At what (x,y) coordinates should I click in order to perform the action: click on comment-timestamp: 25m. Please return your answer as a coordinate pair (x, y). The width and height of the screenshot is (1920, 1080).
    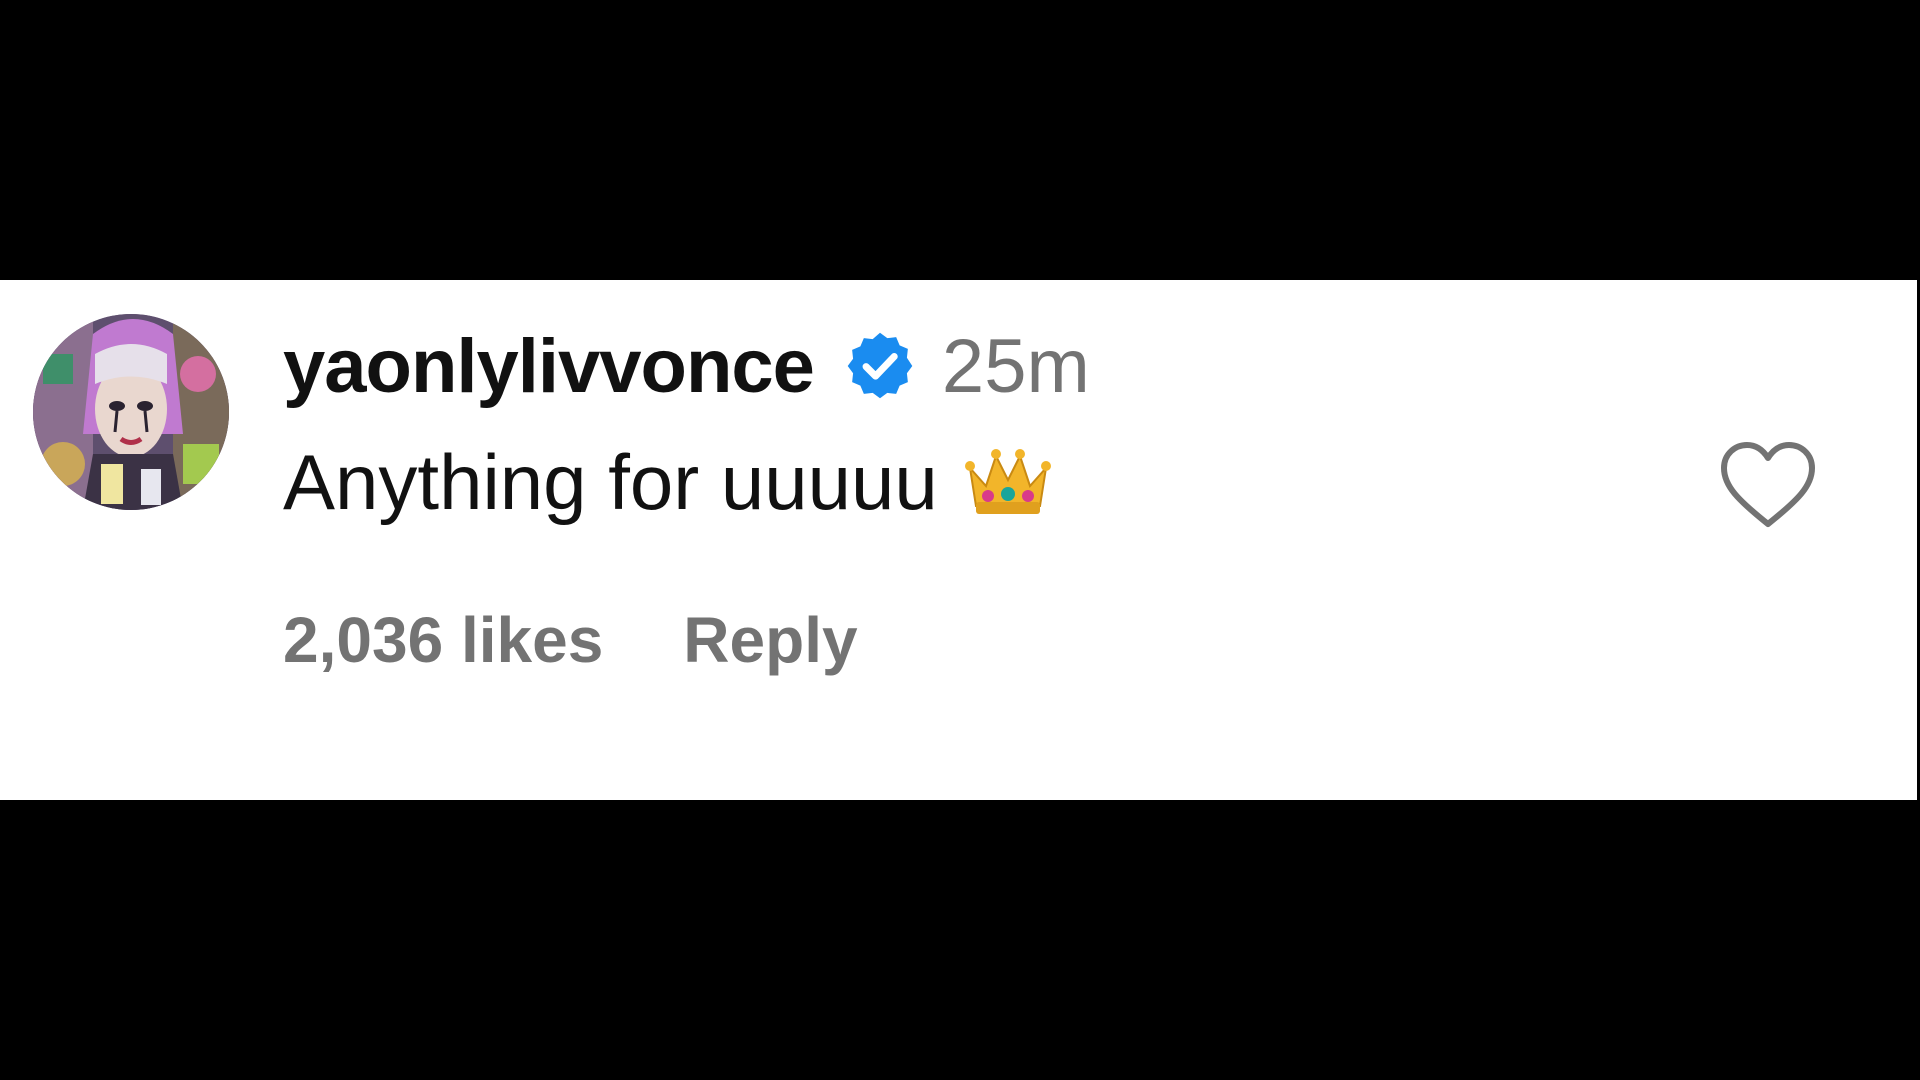
    Looking at the image, I should click on (1015, 366).